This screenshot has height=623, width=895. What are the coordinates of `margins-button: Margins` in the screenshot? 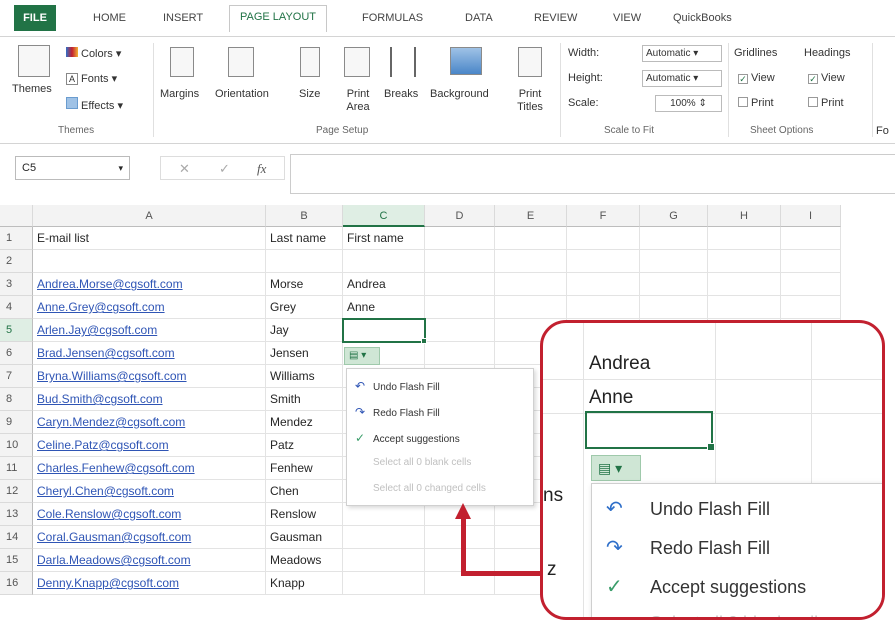 It's located at (179, 94).